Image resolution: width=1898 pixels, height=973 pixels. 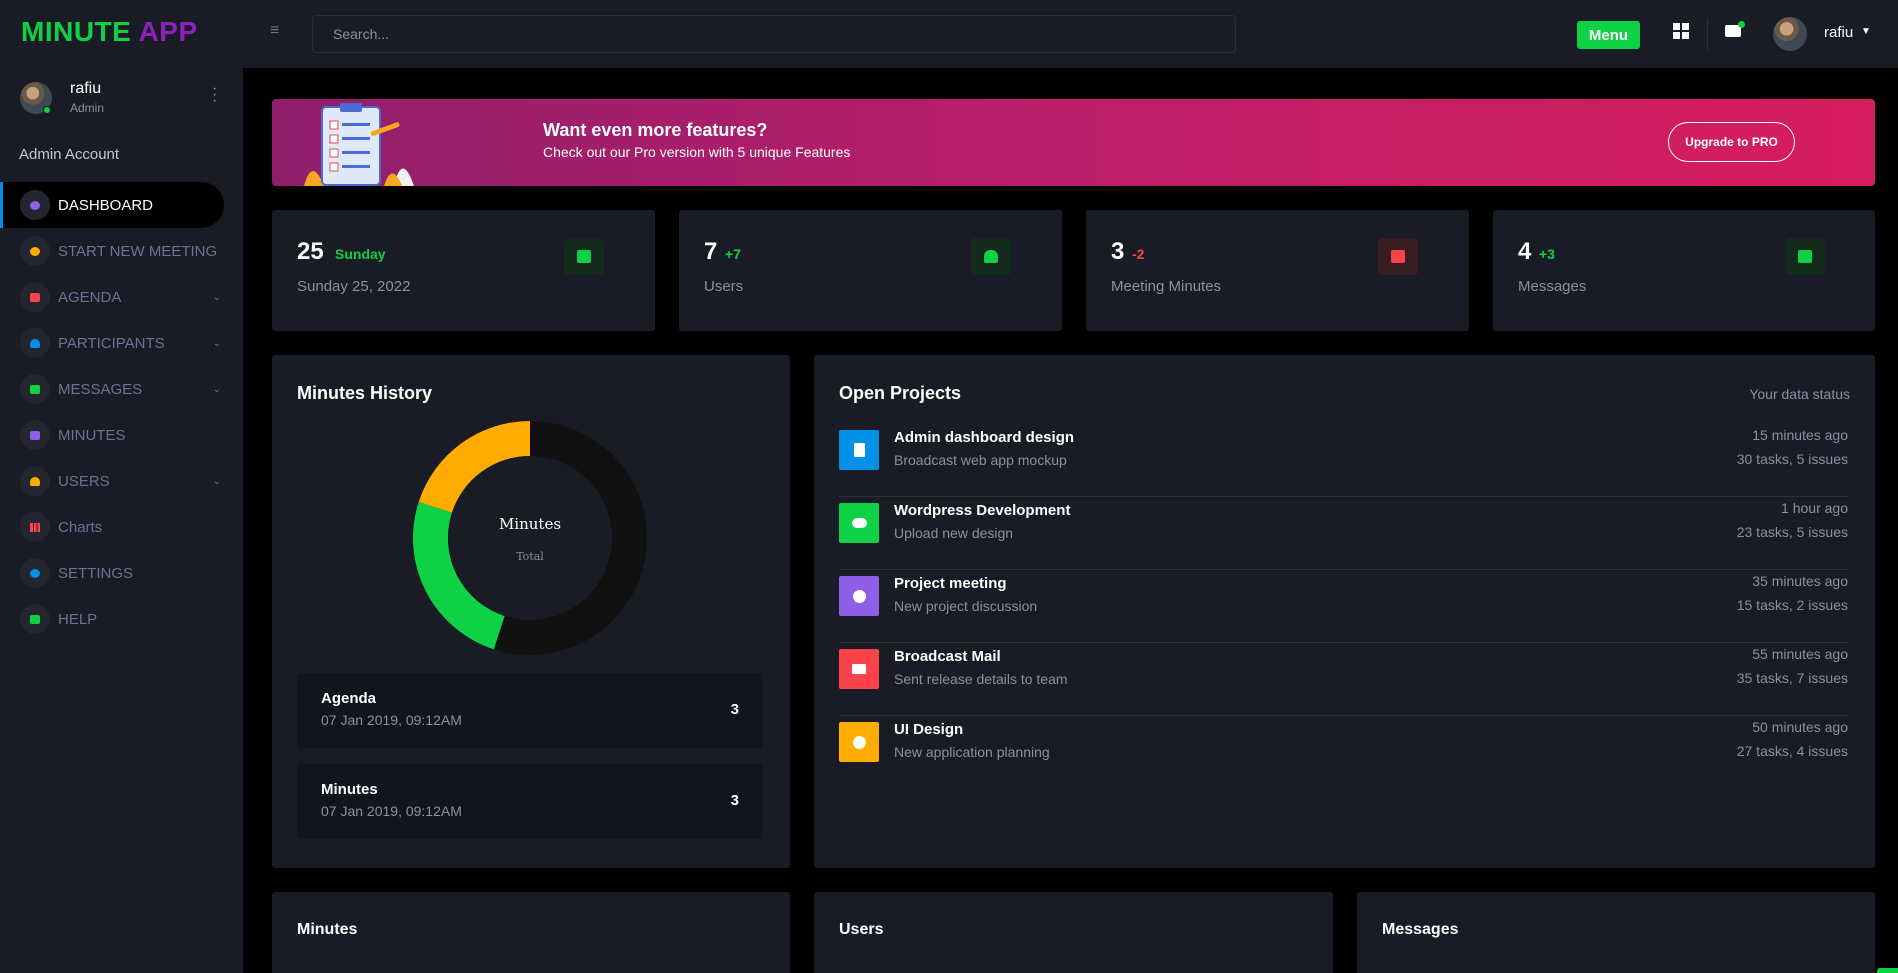 I want to click on project-time: 1 hour ago, so click(x=1814, y=508).